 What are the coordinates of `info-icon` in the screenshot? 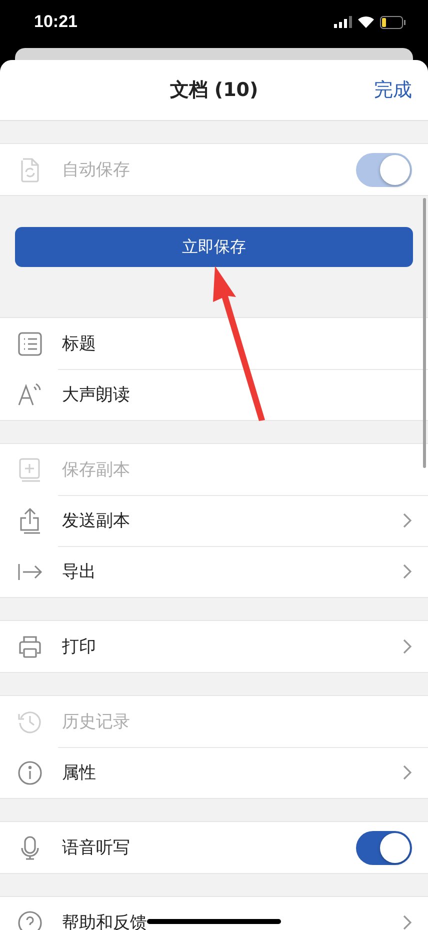 It's located at (30, 773).